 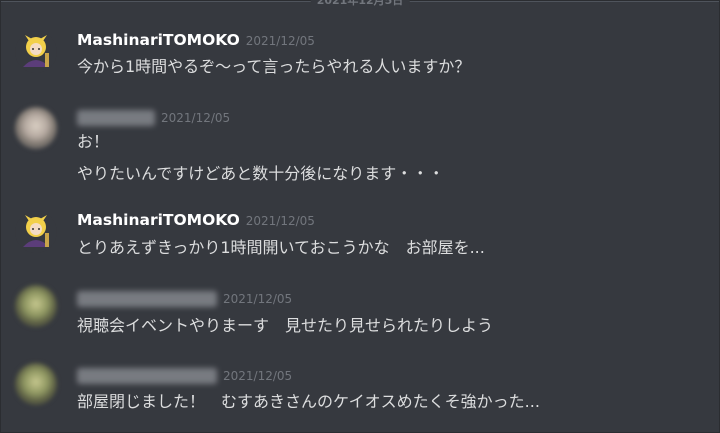 What do you see at coordinates (261, 173) in the screenshot?
I see `message-text: やりたいんですけどあと数十分後になります・・・` at bounding box center [261, 173].